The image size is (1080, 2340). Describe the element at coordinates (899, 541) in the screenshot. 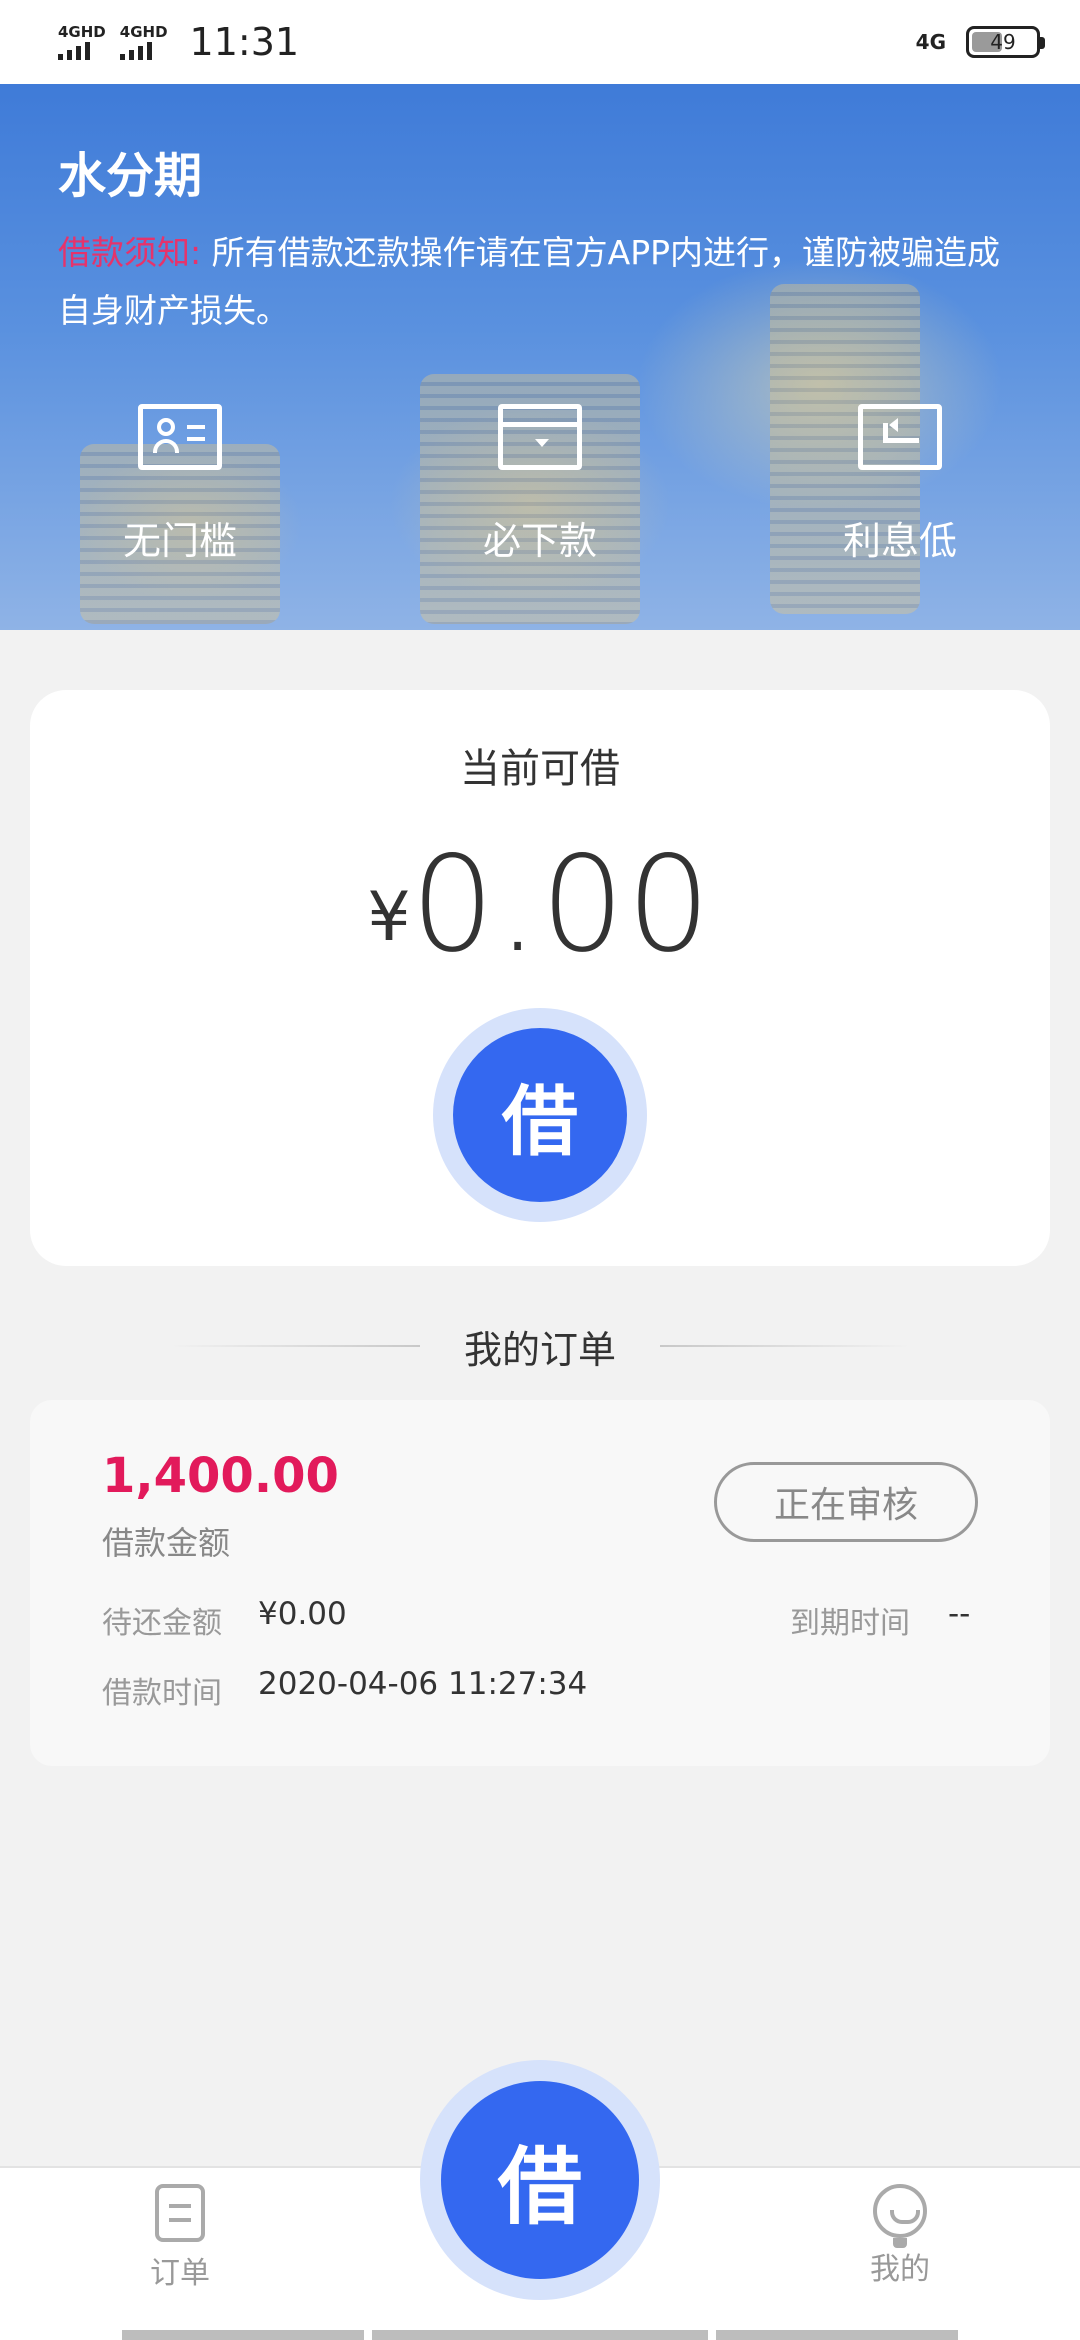

I see `feature-label: 利息低` at that location.